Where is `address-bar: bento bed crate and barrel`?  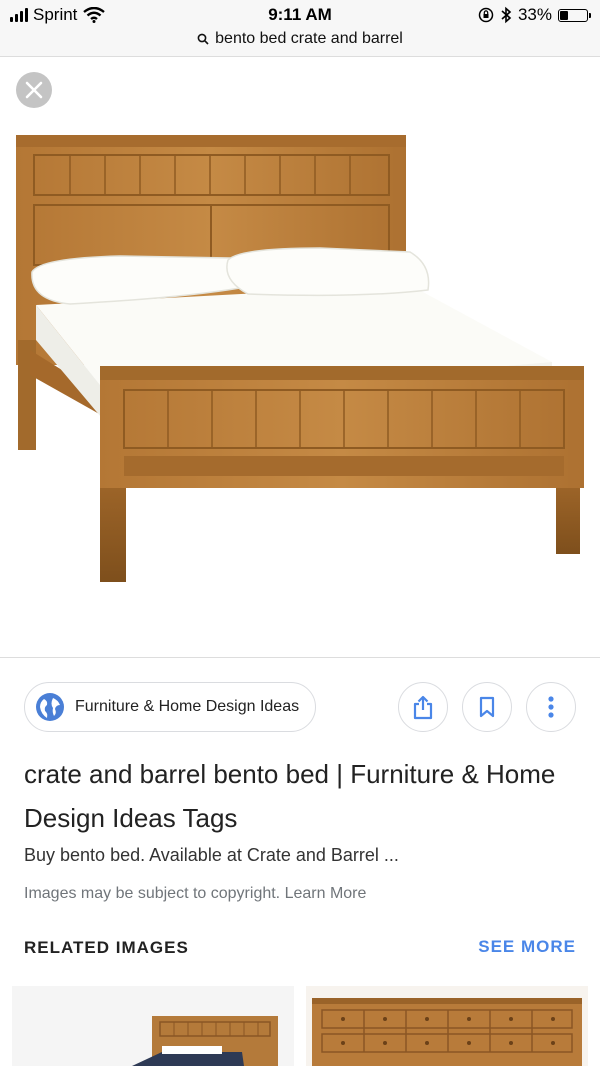
address-bar: bento bed crate and barrel is located at coordinates (300, 42).